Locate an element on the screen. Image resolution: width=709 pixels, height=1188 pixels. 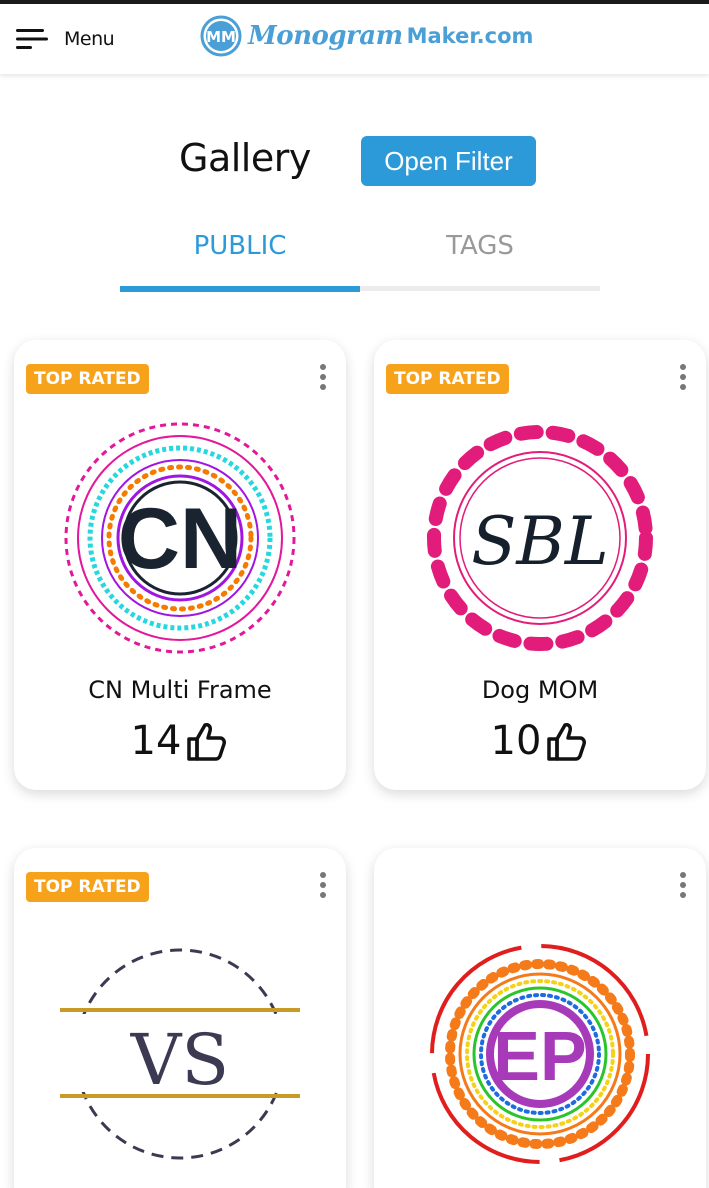
likes: 10 is located at coordinates (540, 741).